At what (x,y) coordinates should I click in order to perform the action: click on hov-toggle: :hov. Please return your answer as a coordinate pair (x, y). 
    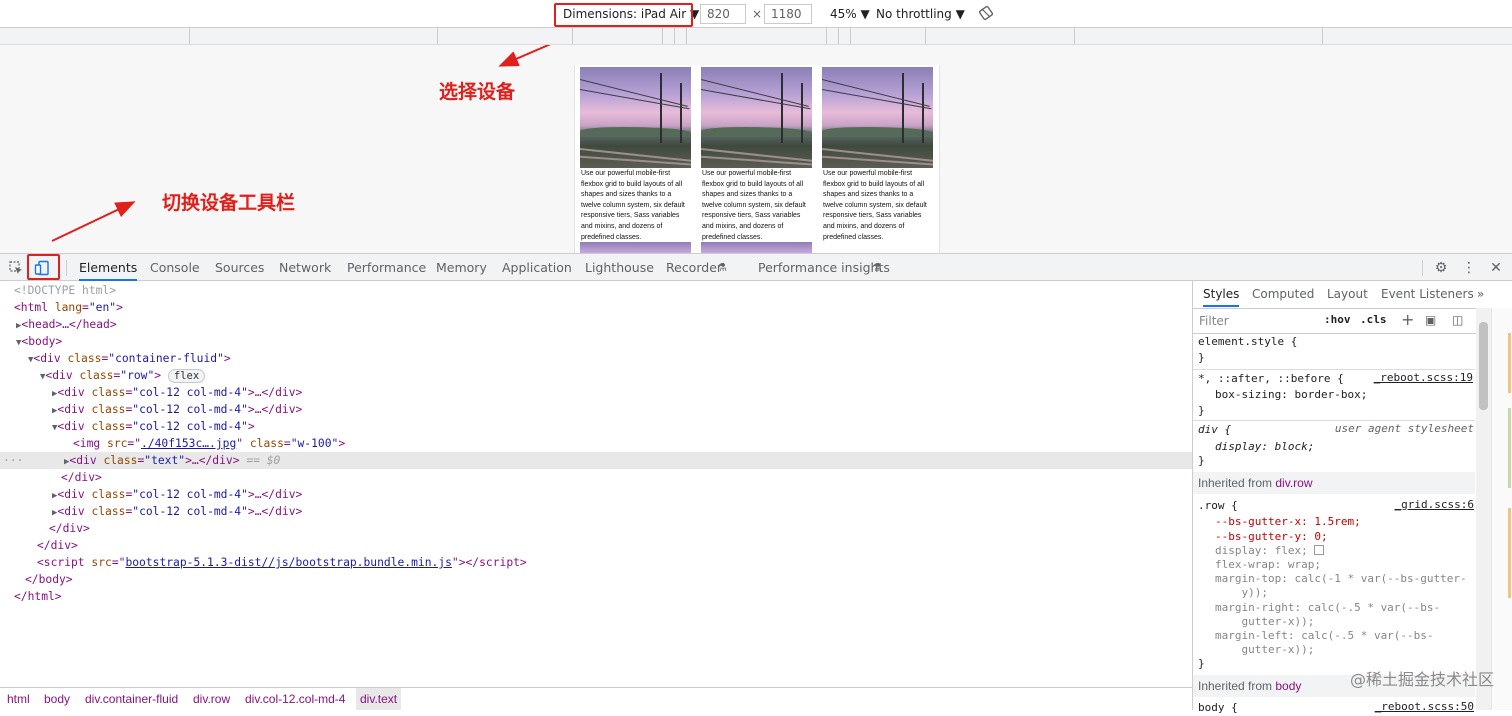
    Looking at the image, I should click on (1337, 319).